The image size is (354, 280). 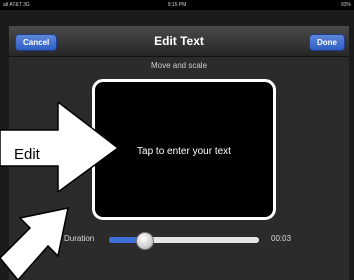 I want to click on clock-text: 9:15 PM, so click(x=177, y=5).